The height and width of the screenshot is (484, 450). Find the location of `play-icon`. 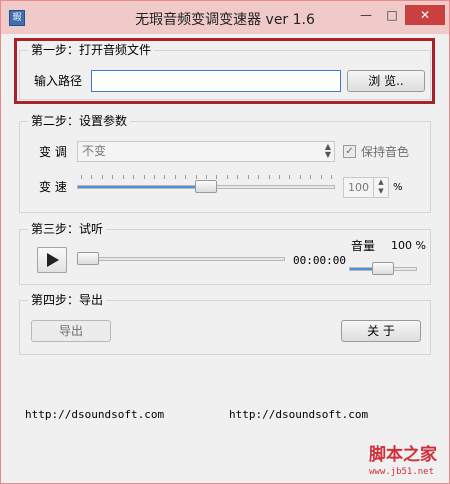

play-icon is located at coordinates (53, 260).